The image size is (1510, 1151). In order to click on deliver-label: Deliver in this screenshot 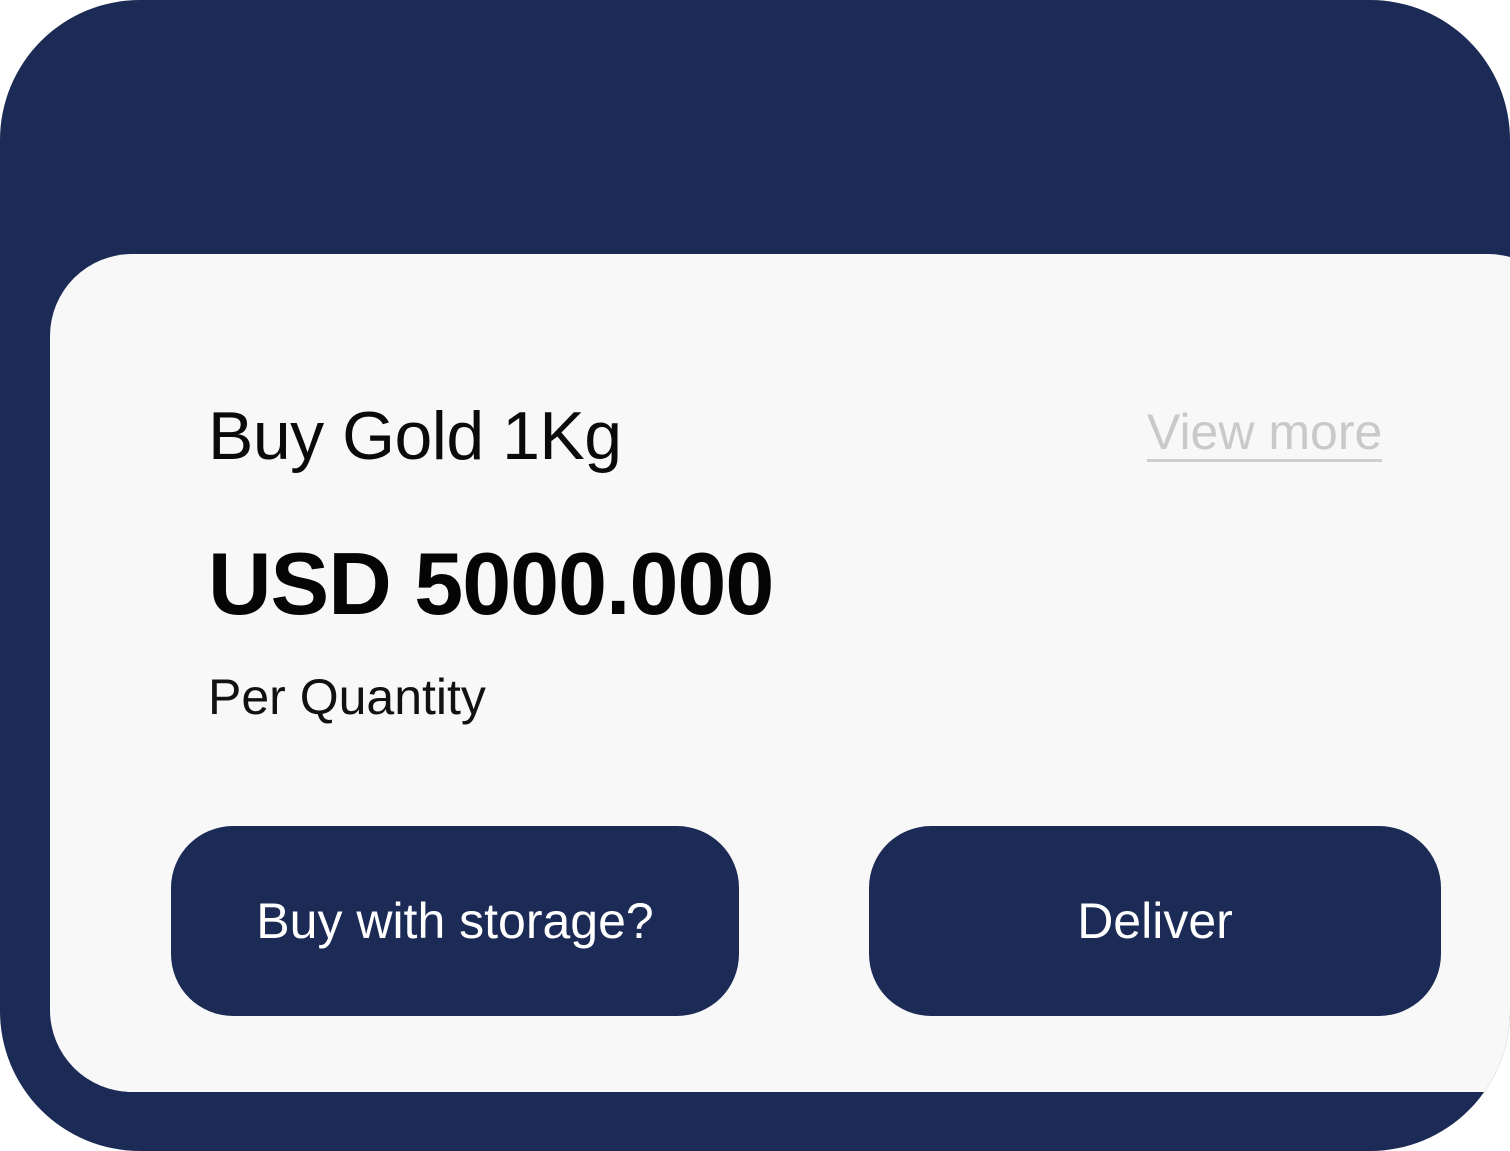, I will do `click(1155, 921)`.